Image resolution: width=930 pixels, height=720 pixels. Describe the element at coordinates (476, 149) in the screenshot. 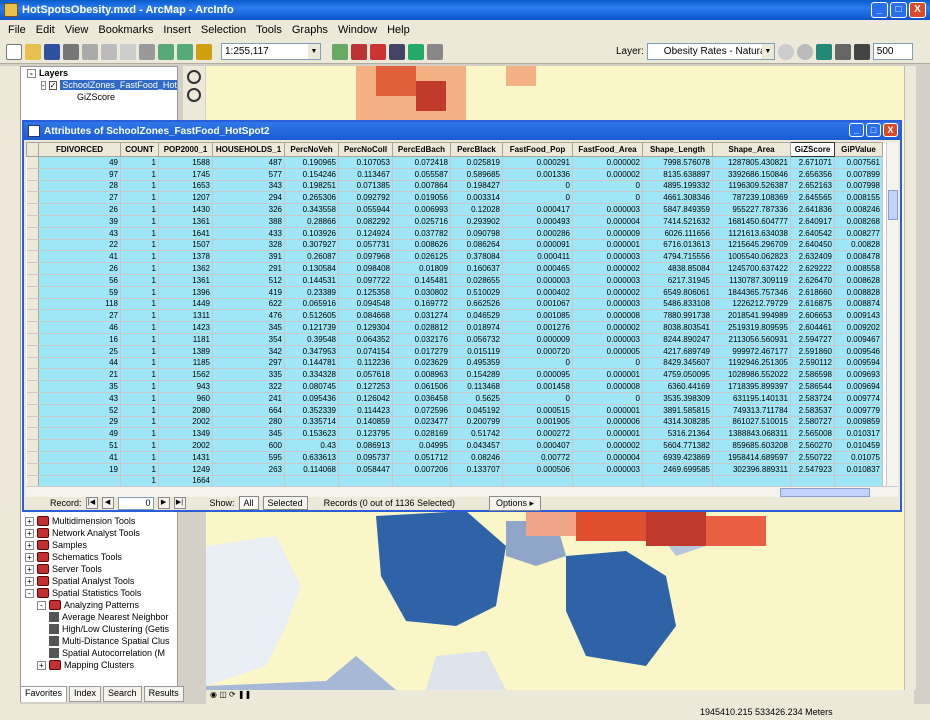

I see `column-header: PercBlack` at that location.